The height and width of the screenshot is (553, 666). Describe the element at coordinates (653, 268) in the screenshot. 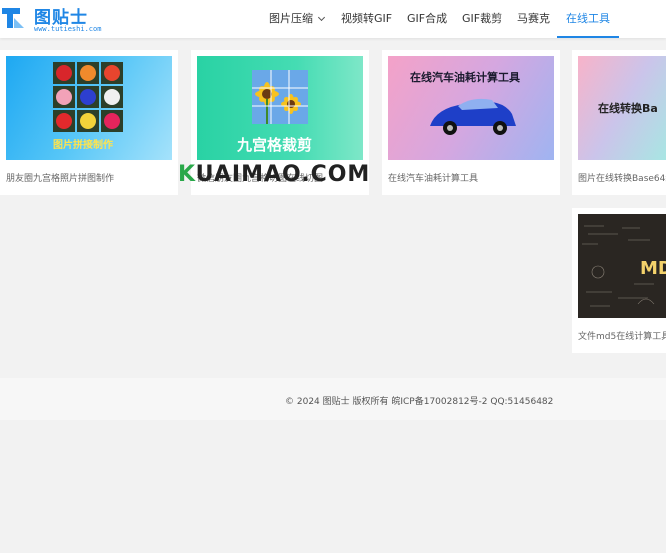

I see `thumb-text: MD` at that location.